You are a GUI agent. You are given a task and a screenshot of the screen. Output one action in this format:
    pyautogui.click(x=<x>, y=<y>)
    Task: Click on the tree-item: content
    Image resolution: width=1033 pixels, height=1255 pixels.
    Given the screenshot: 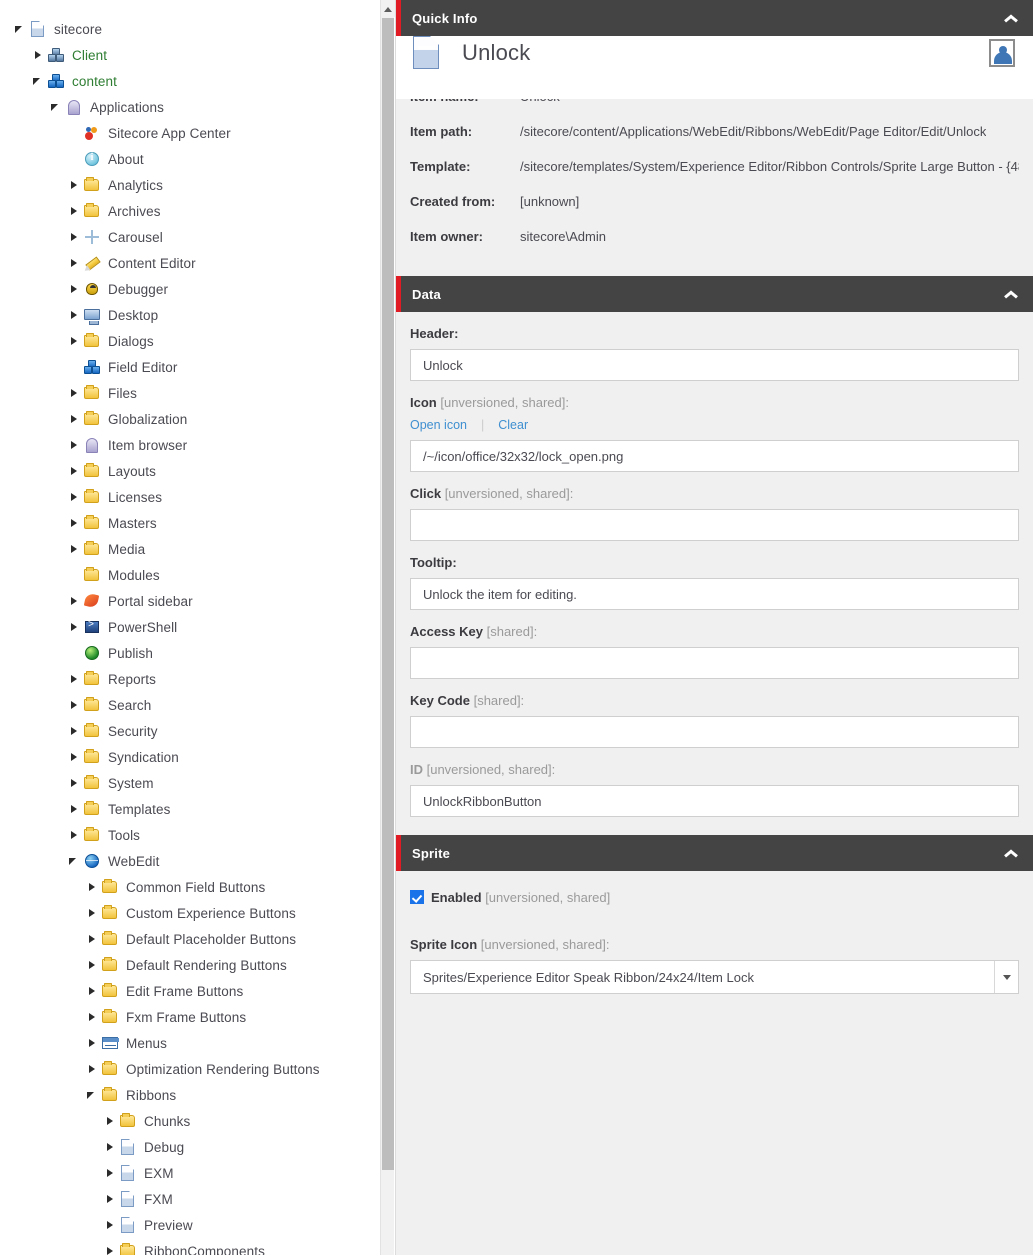 What is the action you would take?
    pyautogui.click(x=190, y=81)
    